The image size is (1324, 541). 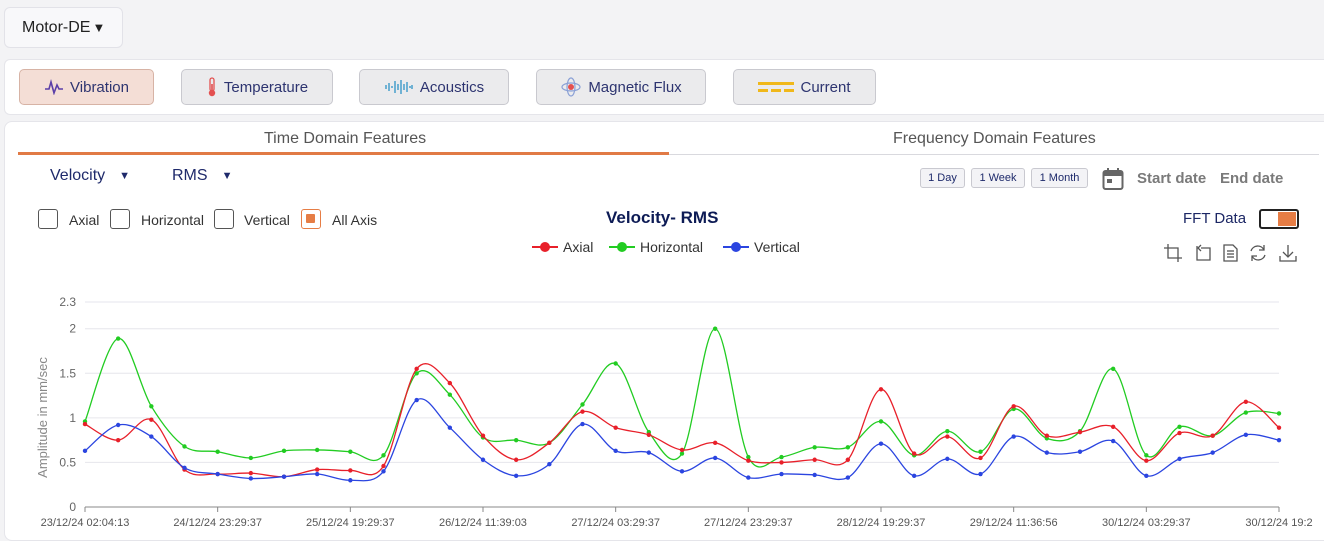 What do you see at coordinates (1279, 219) in the screenshot?
I see `fft-data-toggle` at bounding box center [1279, 219].